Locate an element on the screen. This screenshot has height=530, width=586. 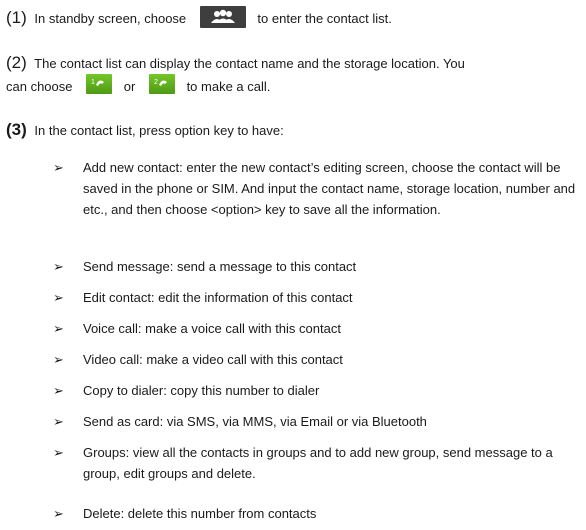
svg-text: 1 is located at coordinates (93, 82).